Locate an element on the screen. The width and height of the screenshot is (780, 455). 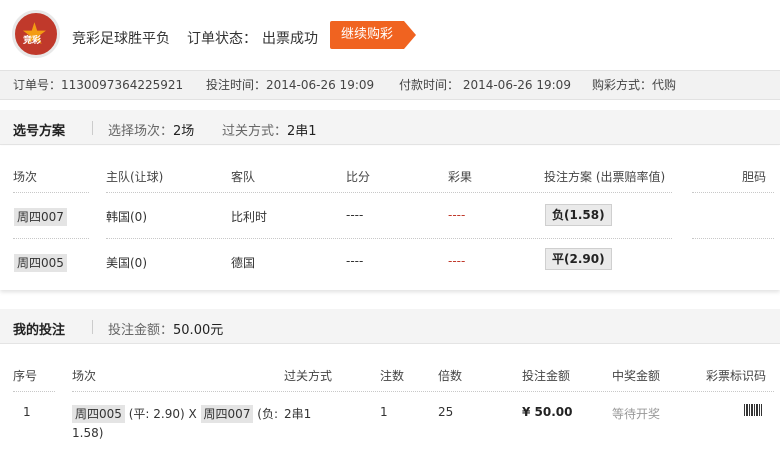
col-home: 主队(让球) is located at coordinates (135, 177).